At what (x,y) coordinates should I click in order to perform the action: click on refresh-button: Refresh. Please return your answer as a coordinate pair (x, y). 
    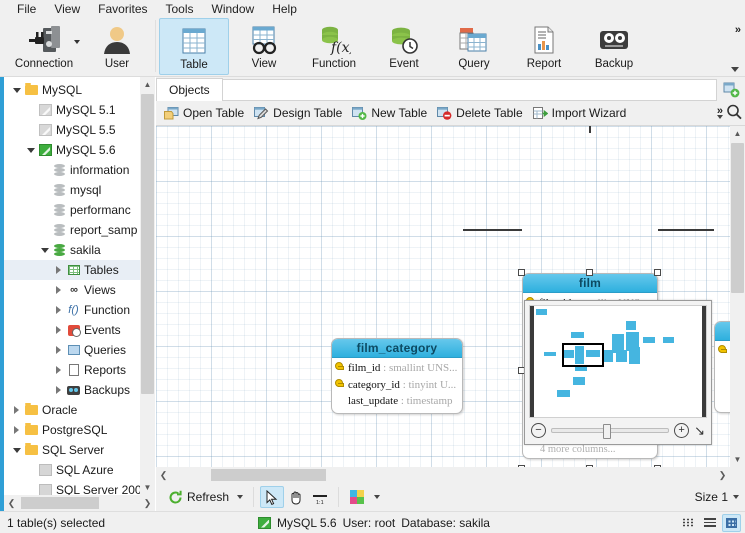
    Looking at the image, I should click on (205, 497).